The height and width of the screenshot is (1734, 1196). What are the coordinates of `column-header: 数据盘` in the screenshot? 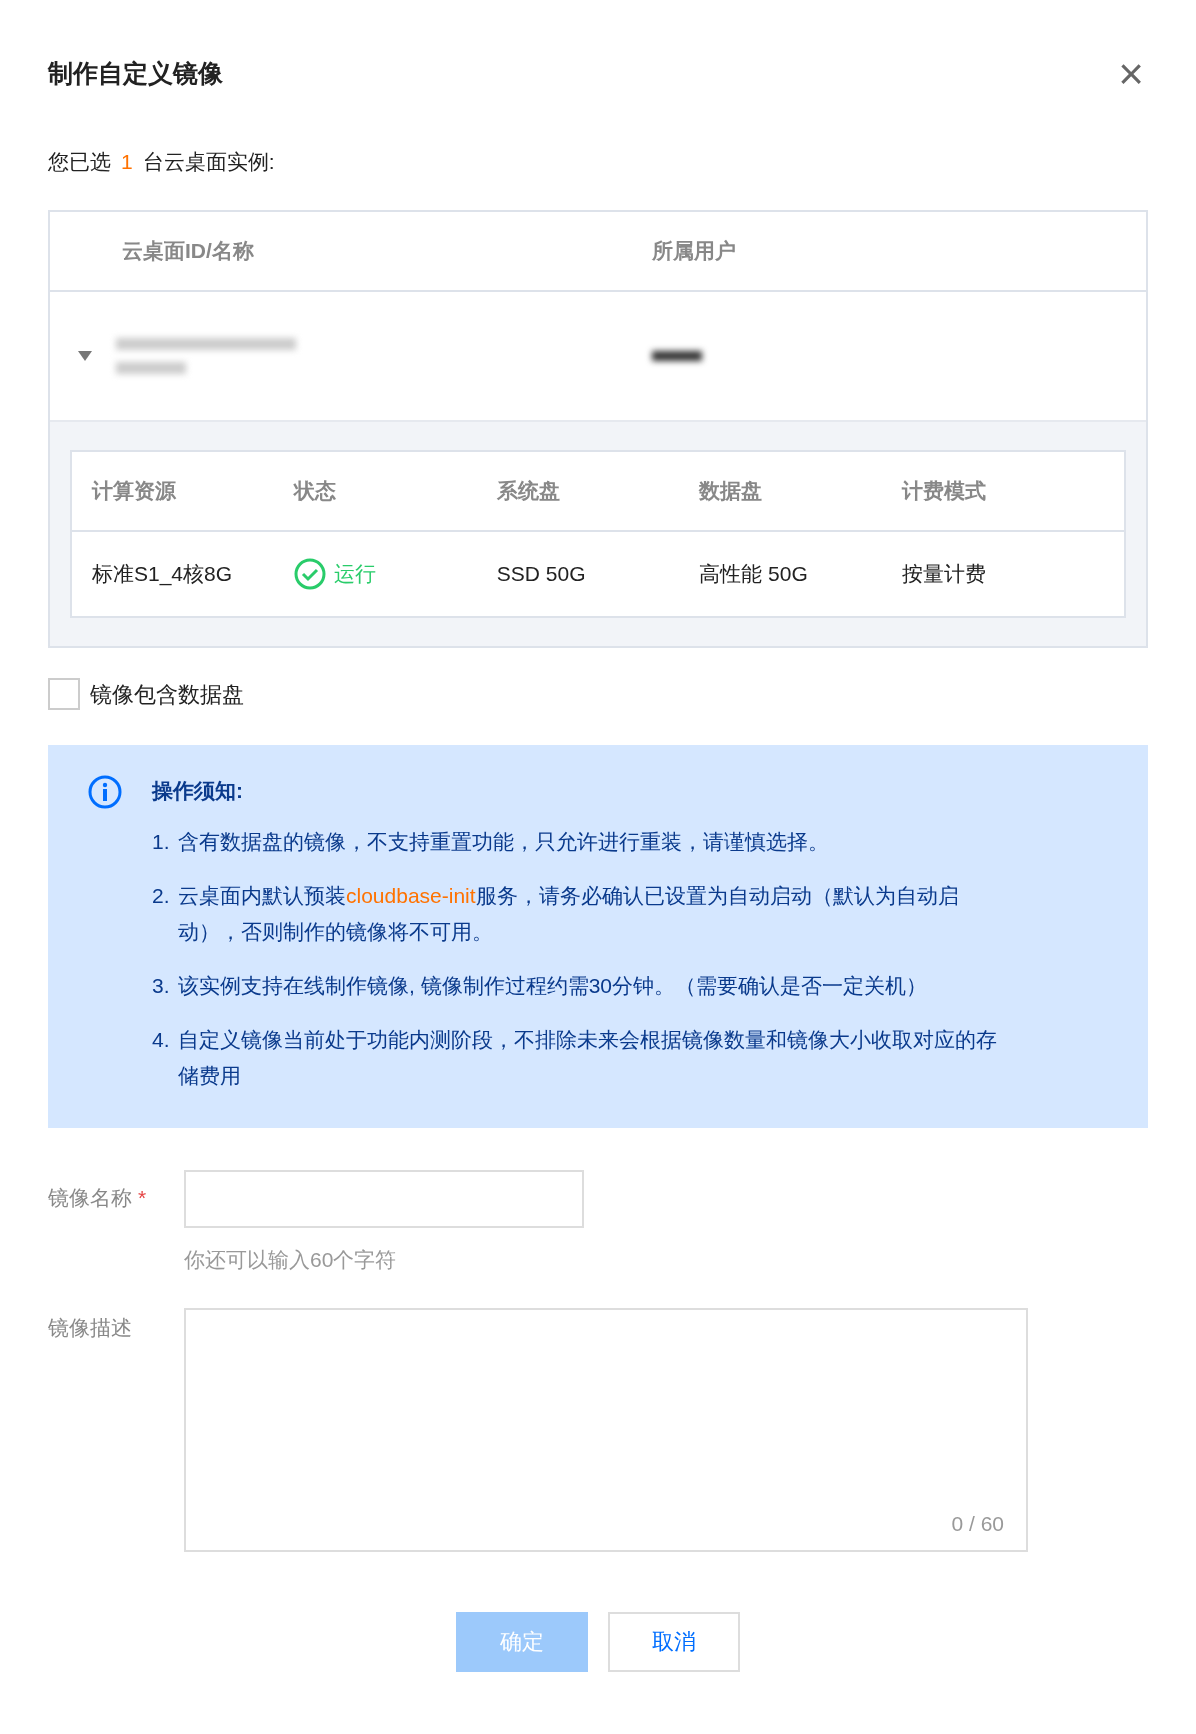 It's located at (731, 490).